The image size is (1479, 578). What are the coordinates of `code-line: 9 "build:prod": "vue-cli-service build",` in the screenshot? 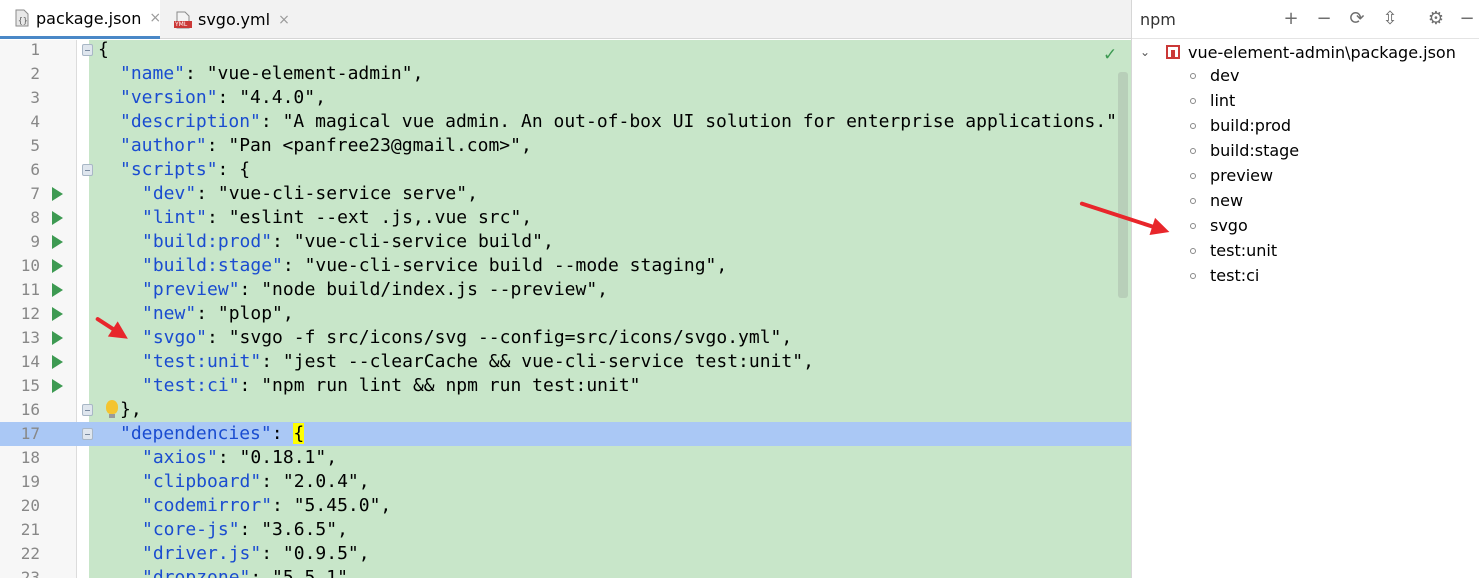 It's located at (565, 242).